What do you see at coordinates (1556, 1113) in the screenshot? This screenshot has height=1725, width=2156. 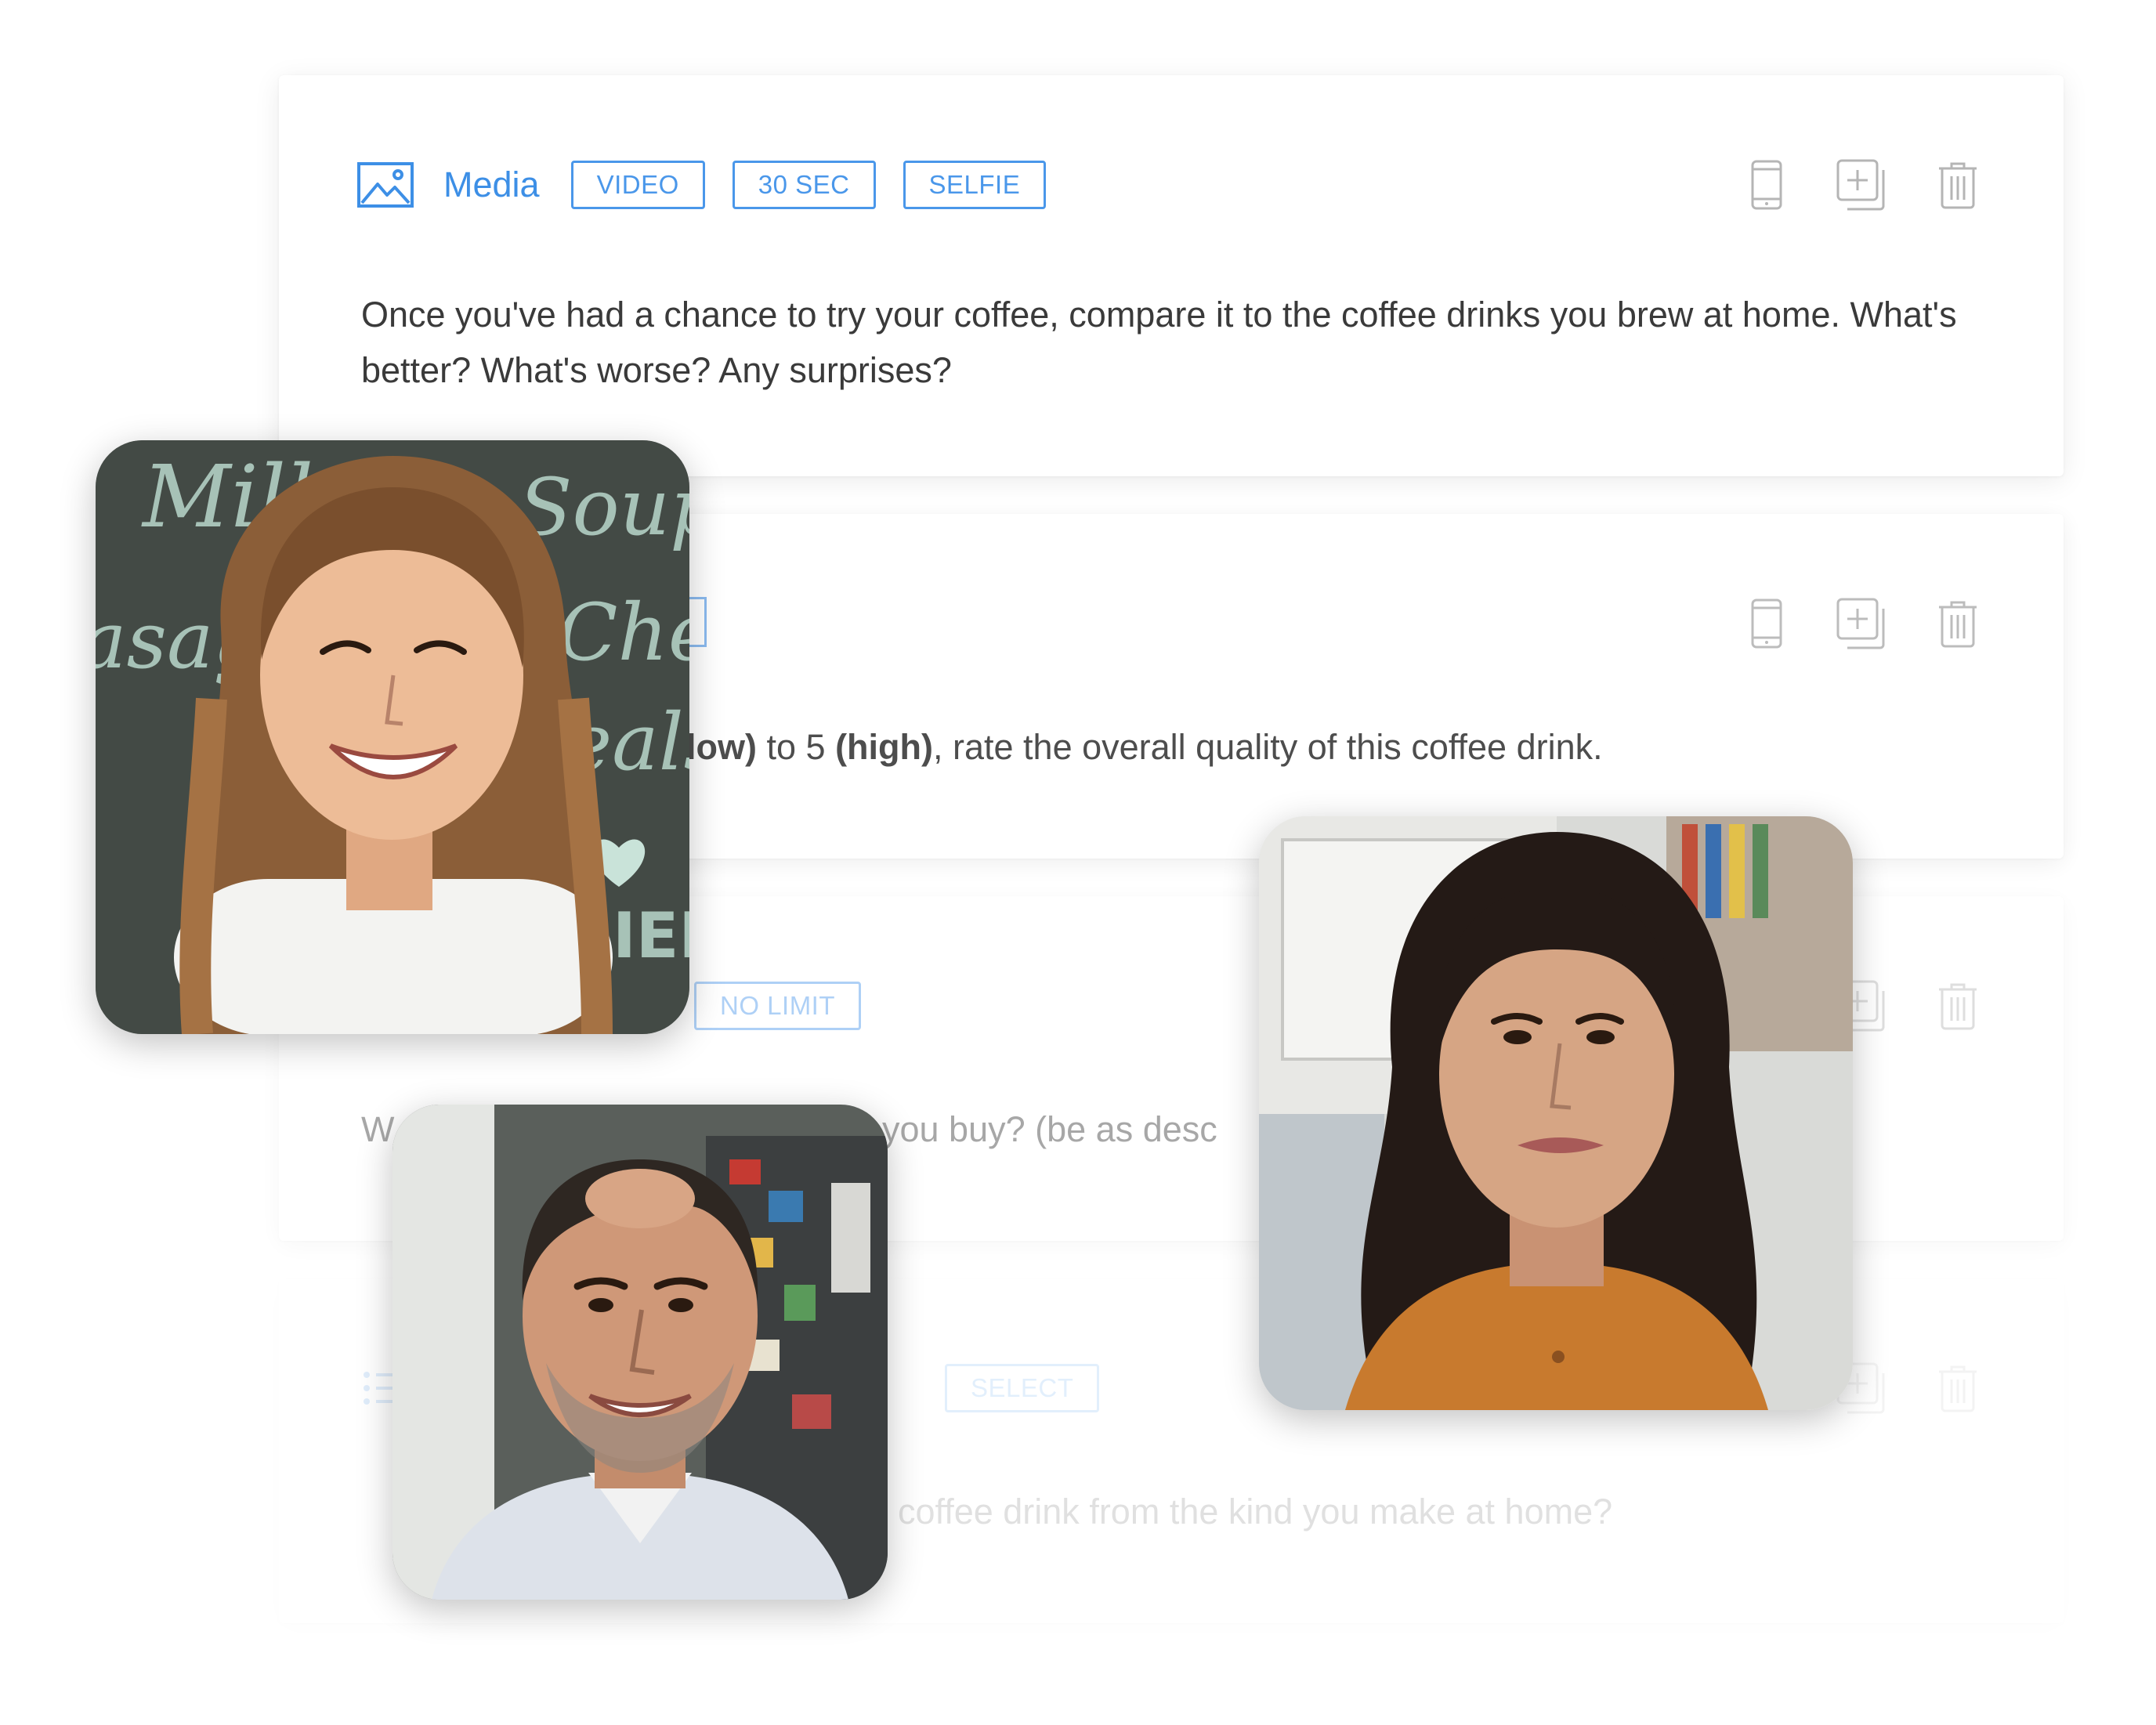 I see `selfie-video-photo-woman` at bounding box center [1556, 1113].